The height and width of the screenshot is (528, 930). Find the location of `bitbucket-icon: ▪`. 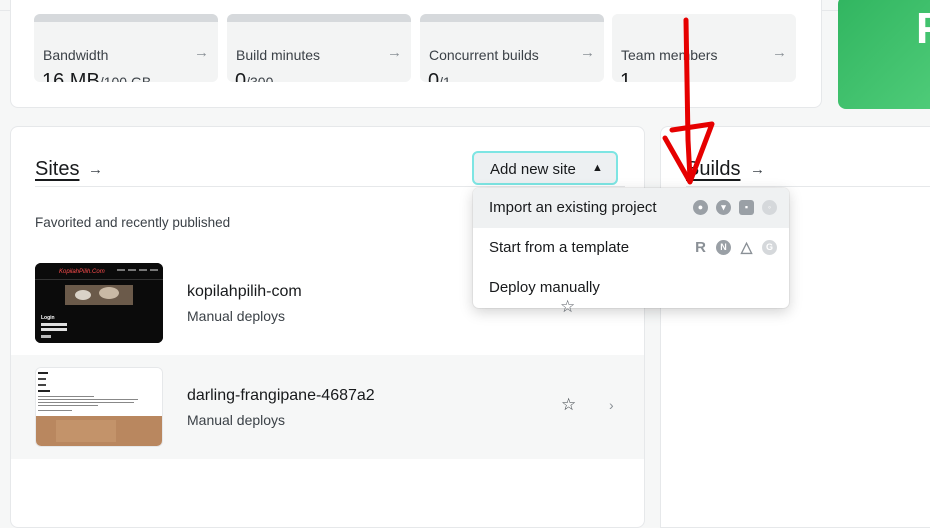

bitbucket-icon: ▪ is located at coordinates (746, 207).